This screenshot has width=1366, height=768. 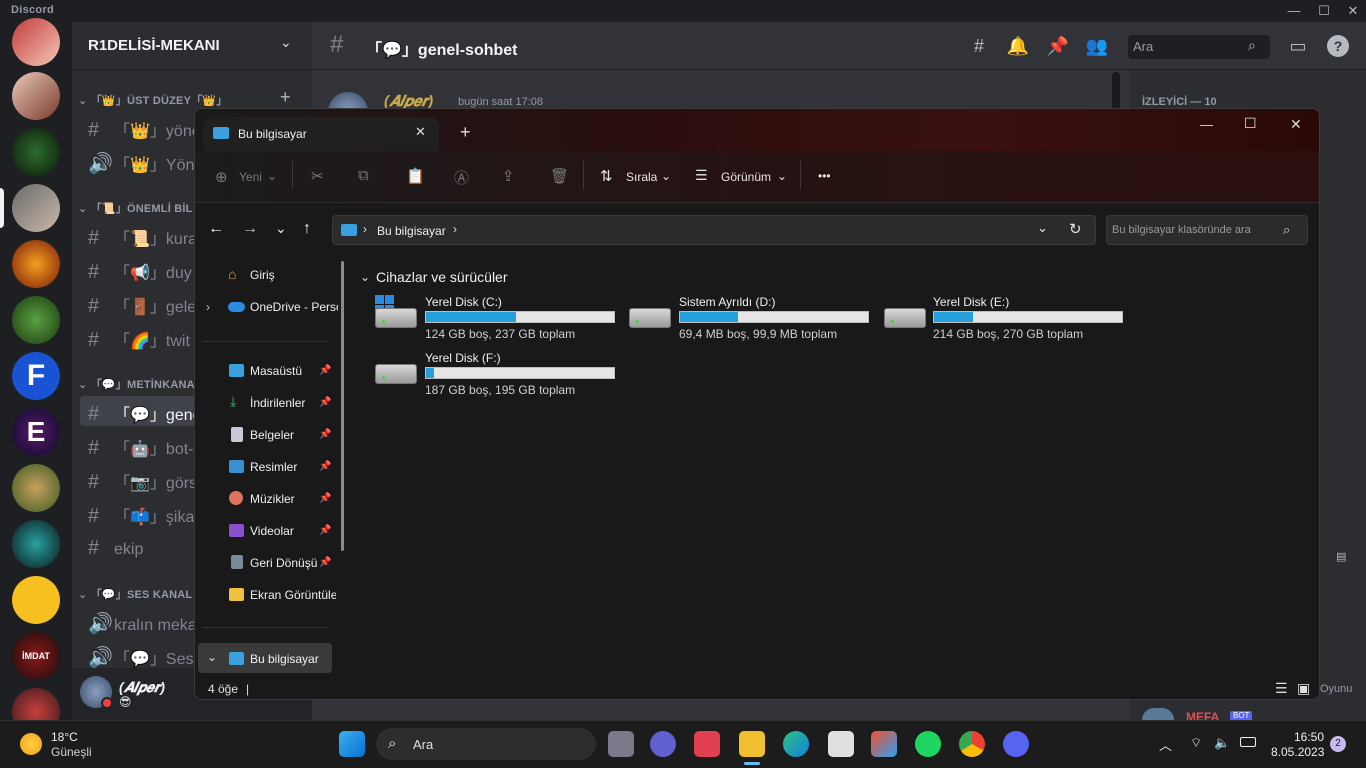 I want to click on category-header: ⌄ 「👑」ÜST DÜZEY「👑」, so click(x=152, y=100).